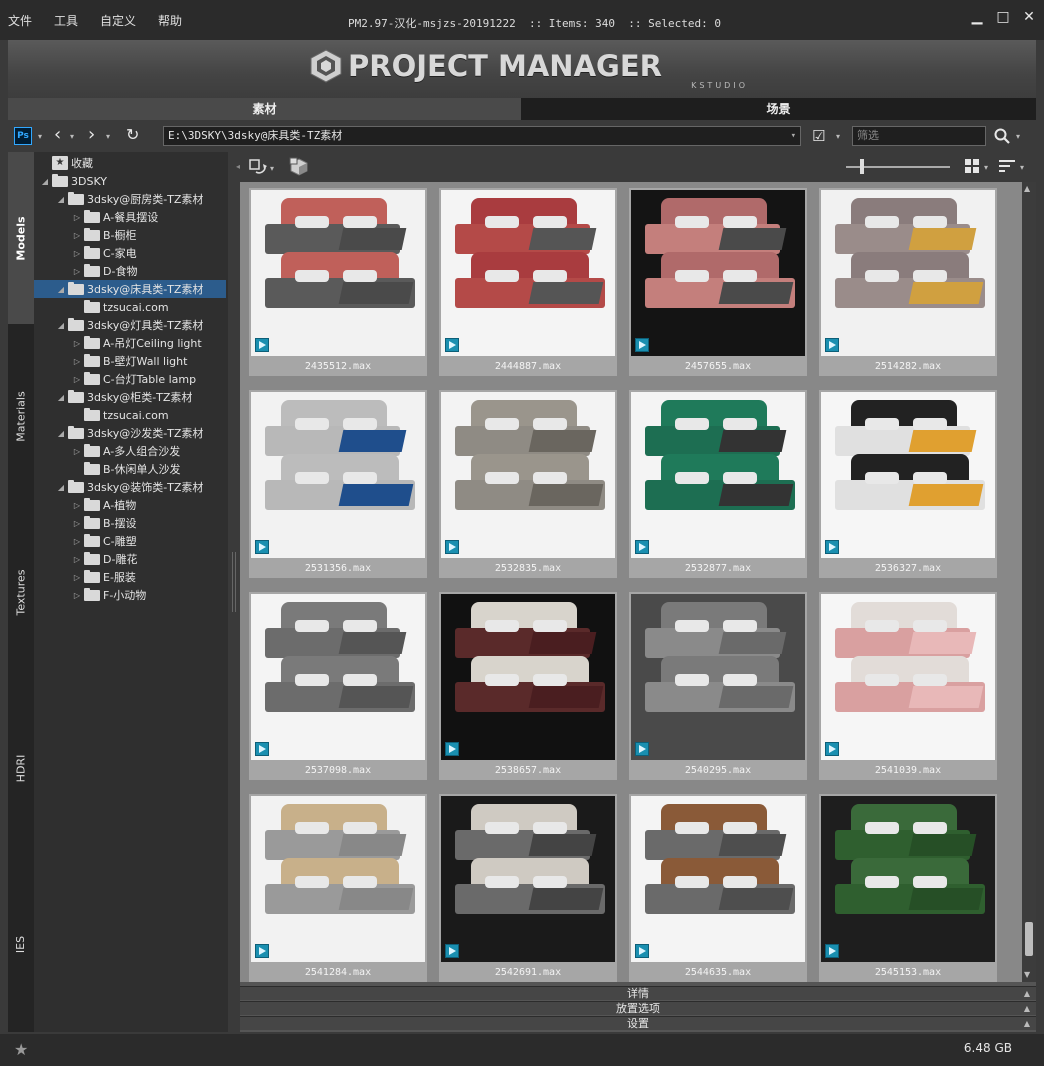 This screenshot has width=1044, height=1066. Describe the element at coordinates (129, 199) in the screenshot. I see `tree-item: ◢ 3dsky@厨房类-TZ素材` at that location.